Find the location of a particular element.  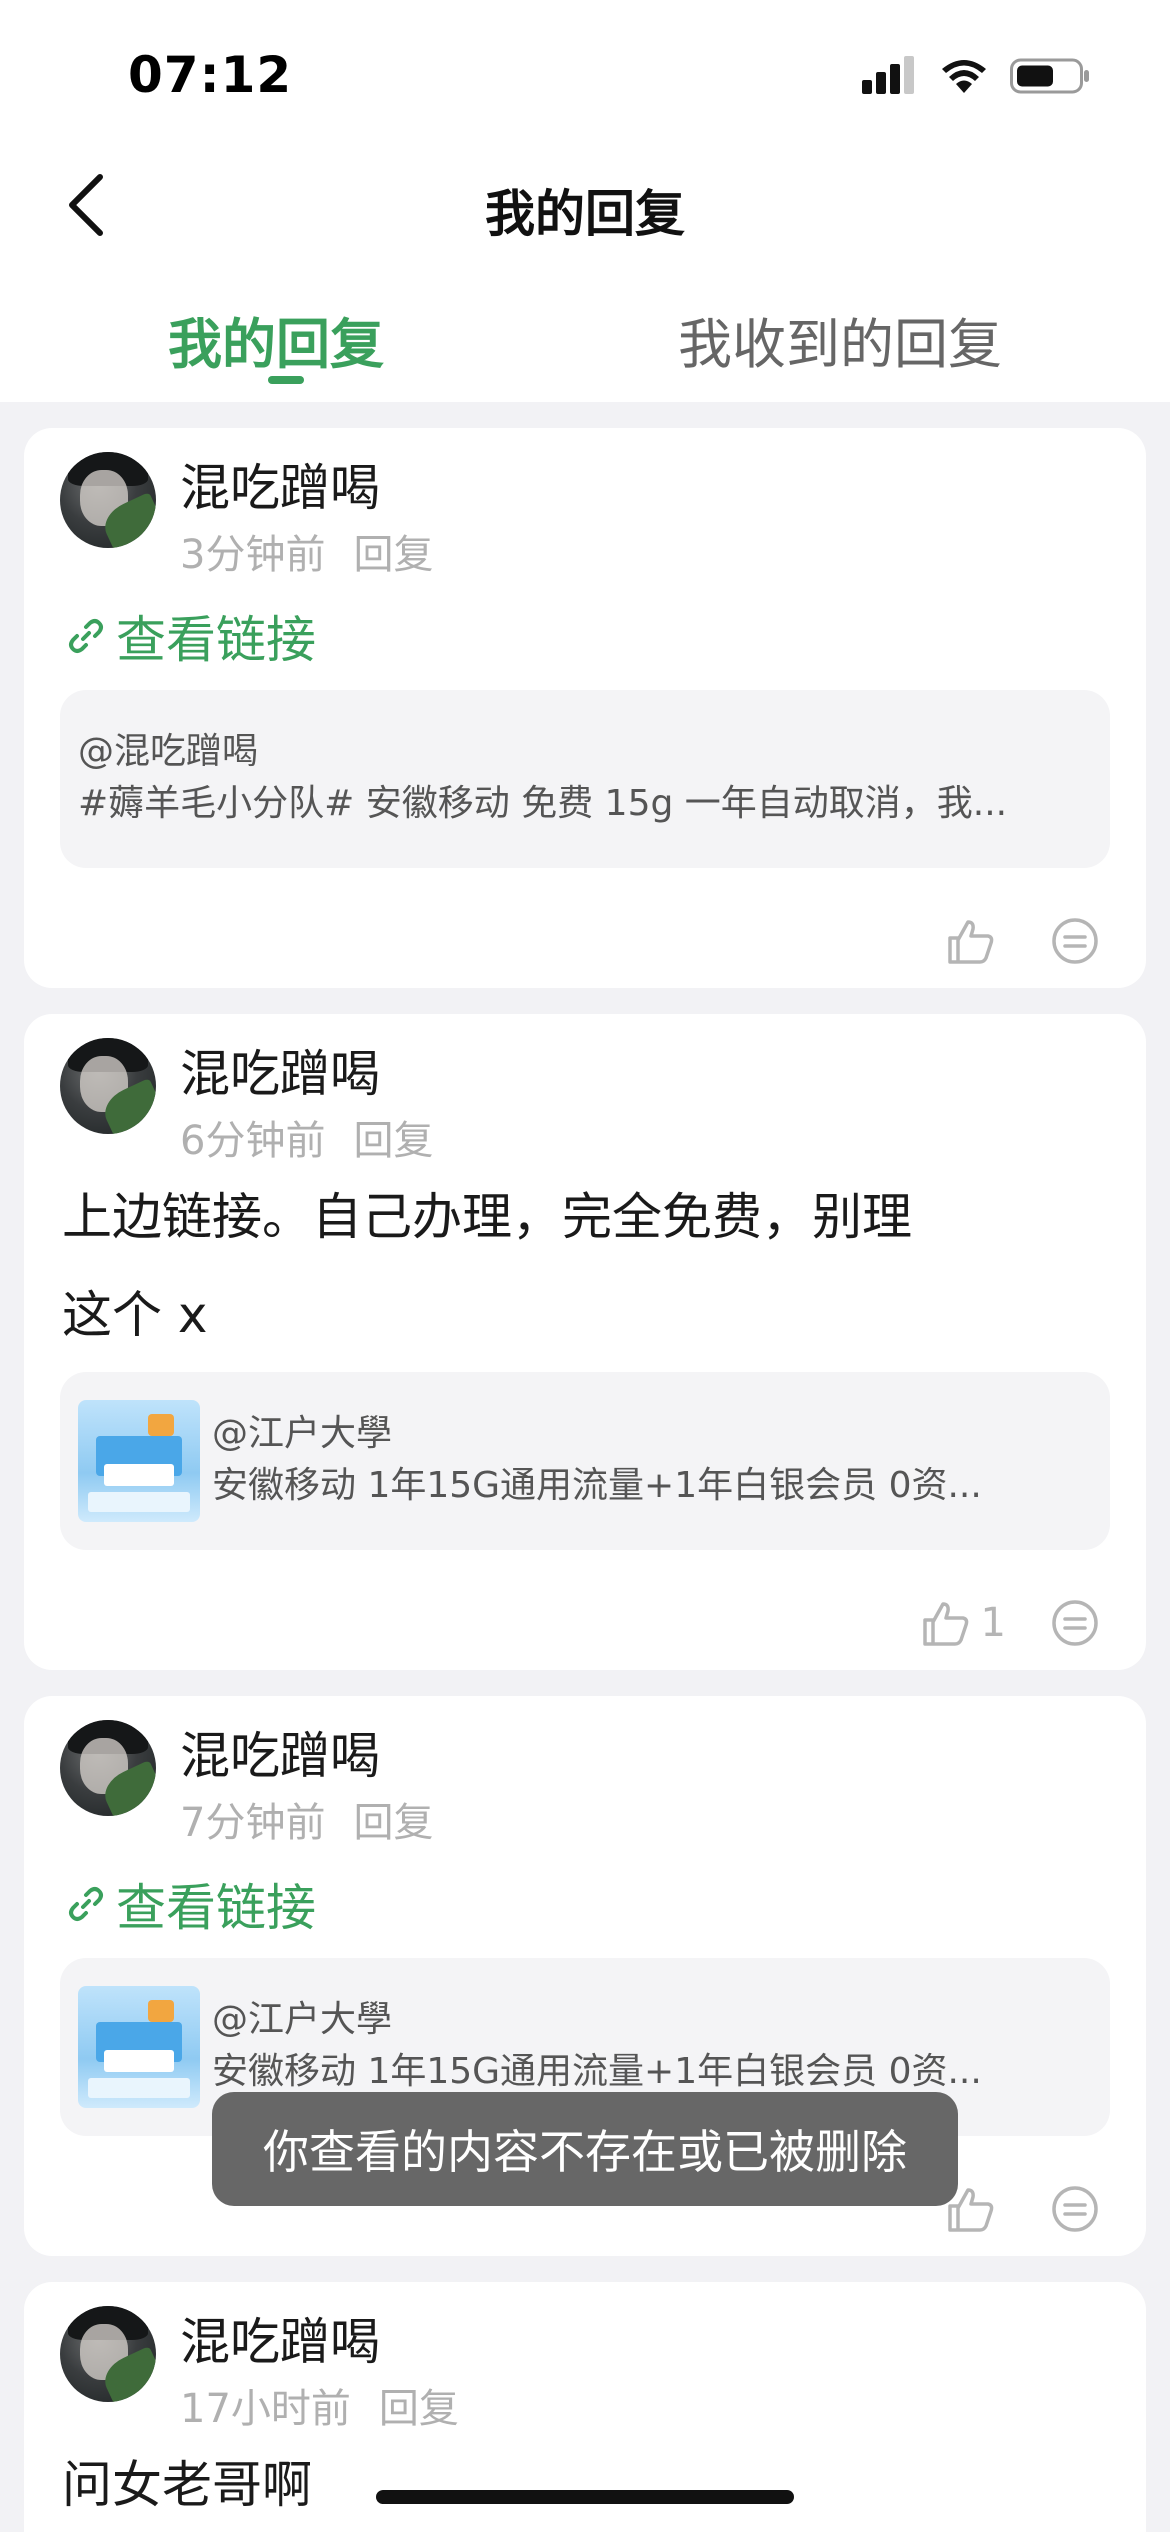

tab-active-indicator is located at coordinates (286, 380).